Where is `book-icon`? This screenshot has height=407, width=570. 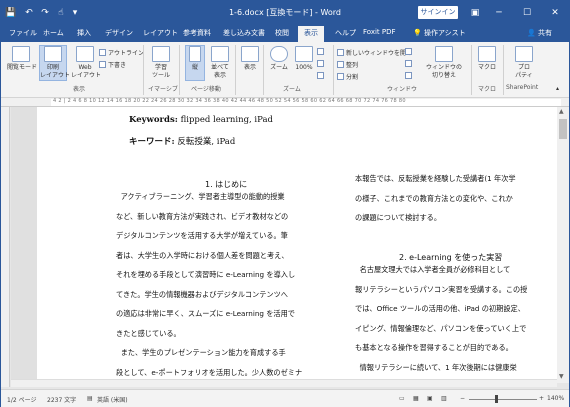 book-icon is located at coordinates (21, 54).